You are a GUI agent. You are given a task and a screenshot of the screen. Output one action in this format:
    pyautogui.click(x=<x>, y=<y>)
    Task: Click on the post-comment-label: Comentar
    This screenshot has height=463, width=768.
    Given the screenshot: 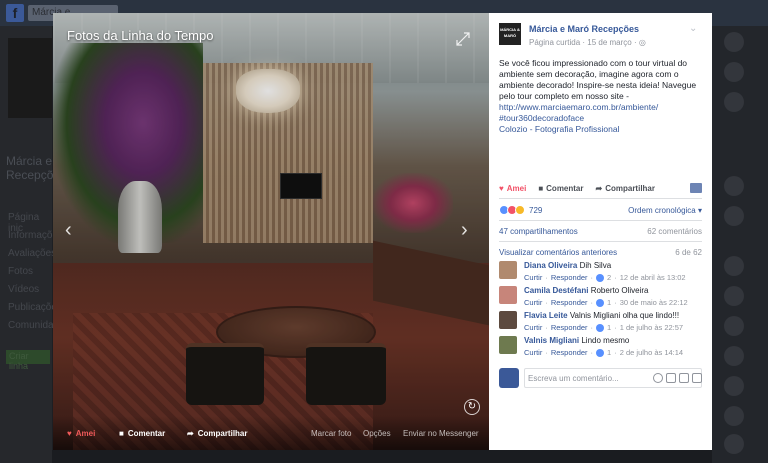 What is the action you would take?
    pyautogui.click(x=565, y=188)
    